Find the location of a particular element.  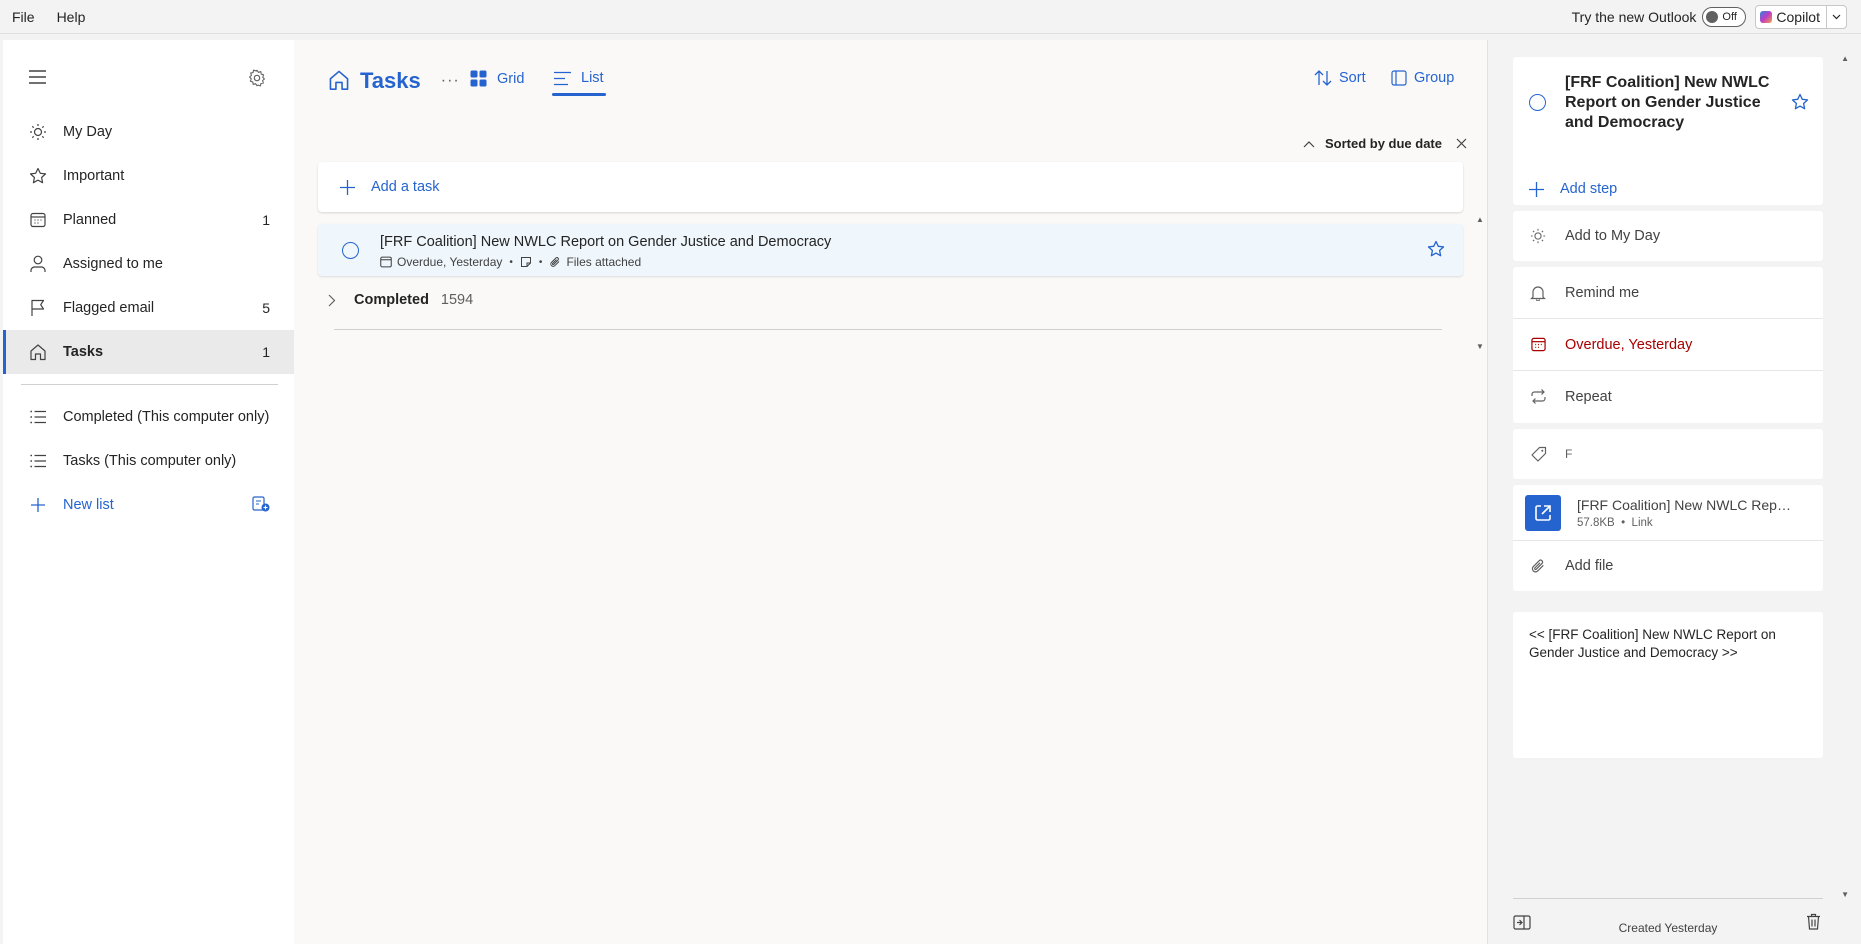

toggle-state-label: Off is located at coordinates (1729, 16).